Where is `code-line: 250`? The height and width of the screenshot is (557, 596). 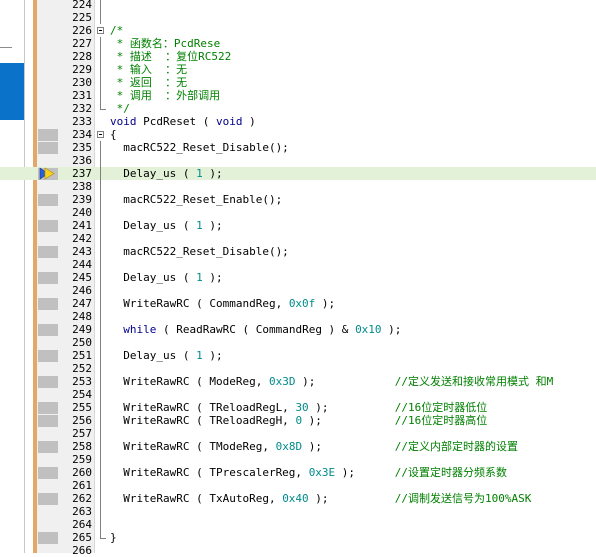 code-line: 250 is located at coordinates (298, 342).